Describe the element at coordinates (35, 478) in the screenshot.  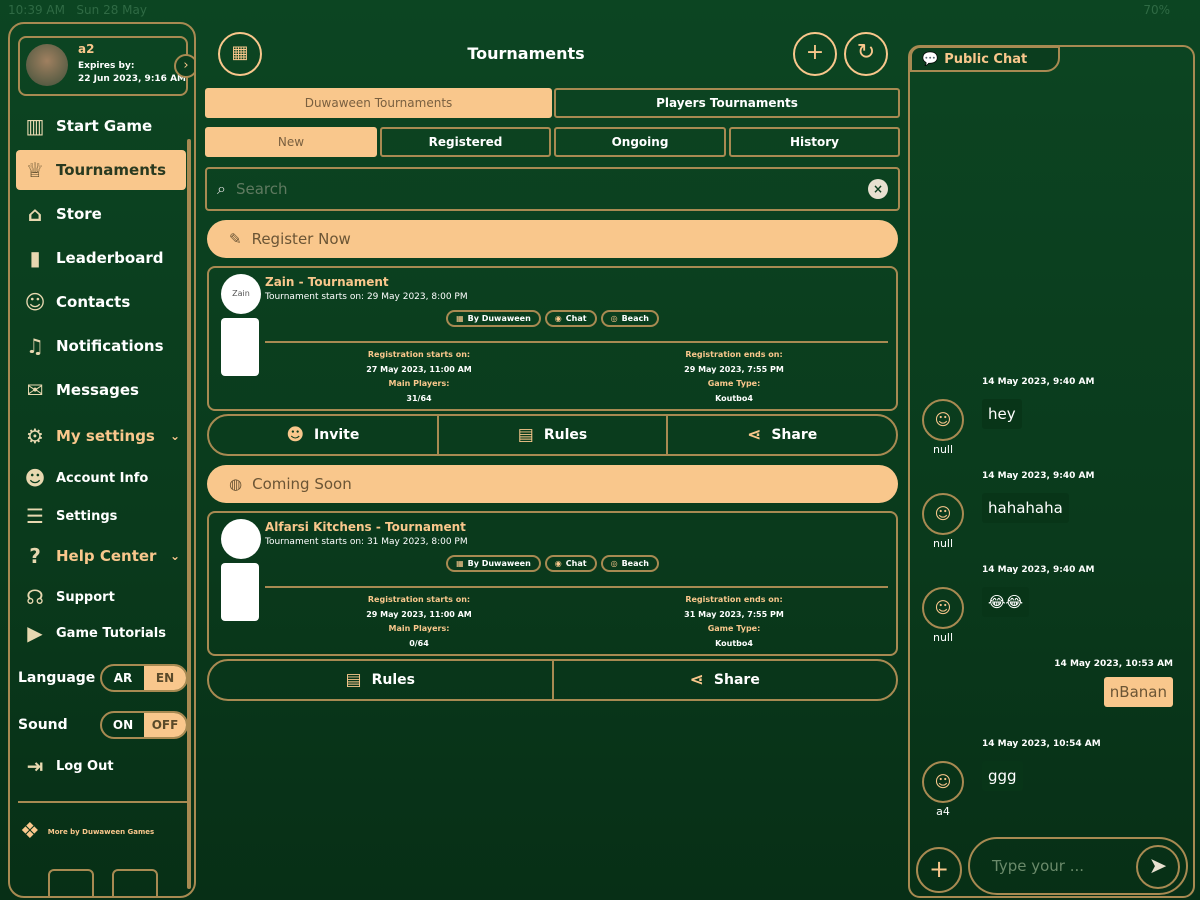
I see `account-icon: ☻` at that location.